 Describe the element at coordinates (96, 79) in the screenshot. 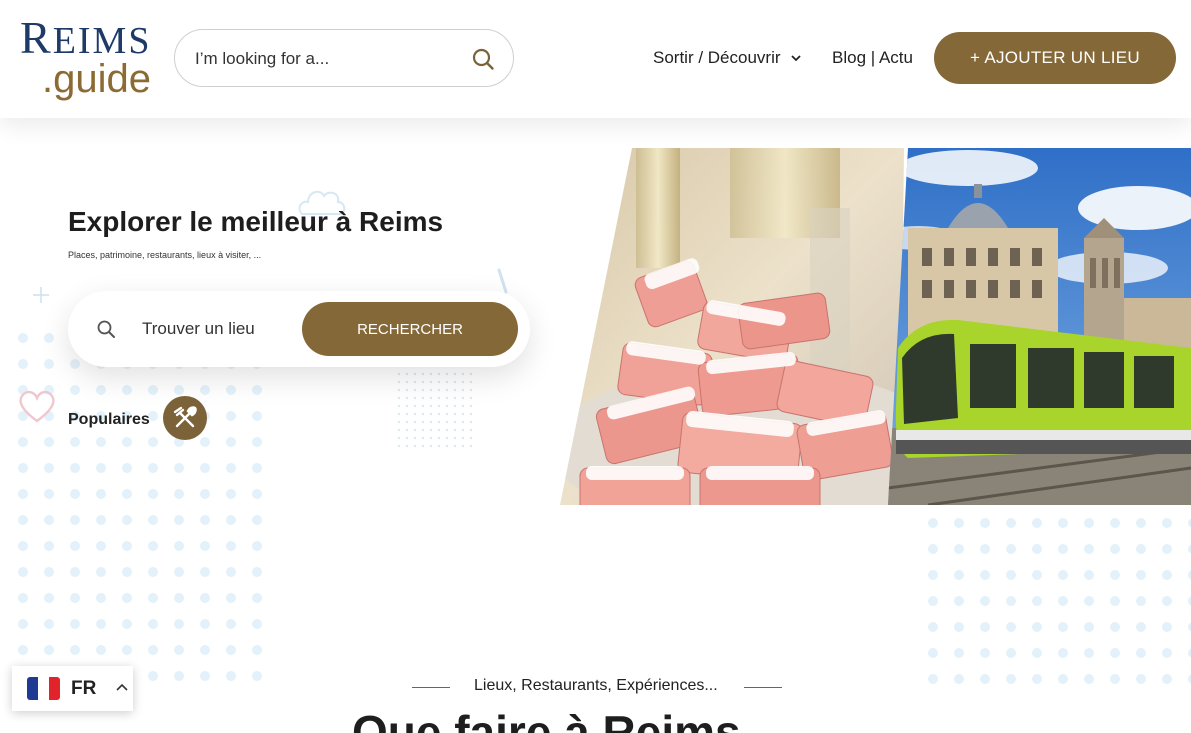

I see `logo-guide: .guide` at that location.